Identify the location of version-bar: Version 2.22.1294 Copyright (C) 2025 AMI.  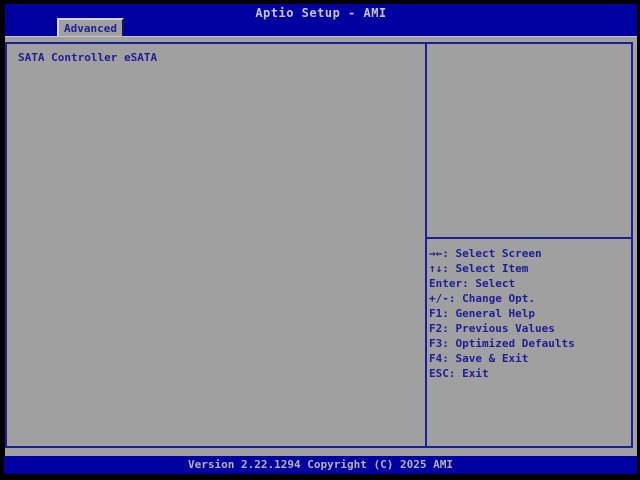
(320, 465).